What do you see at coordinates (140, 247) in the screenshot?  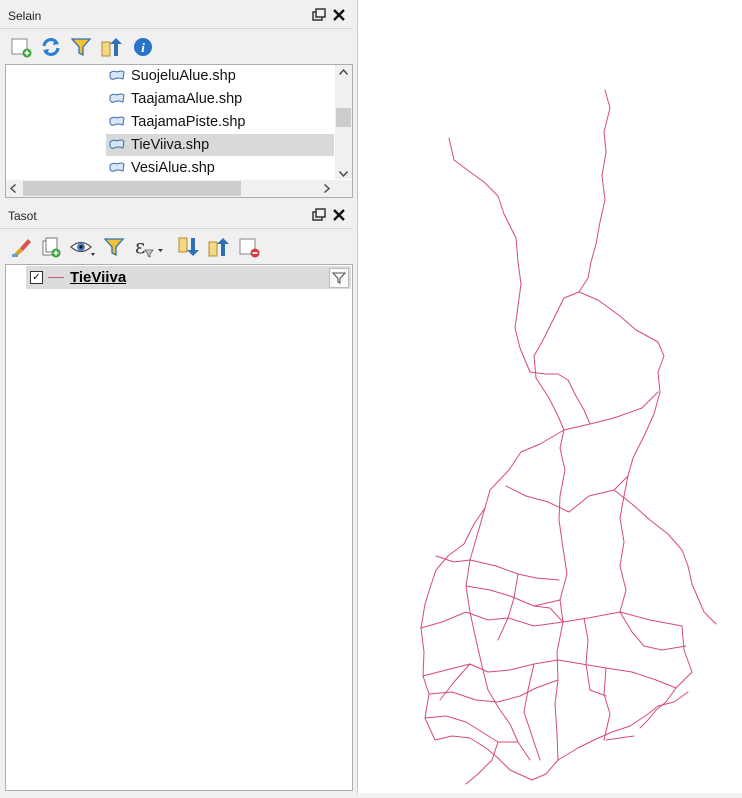 I see `svg-text: ε` at bounding box center [140, 247].